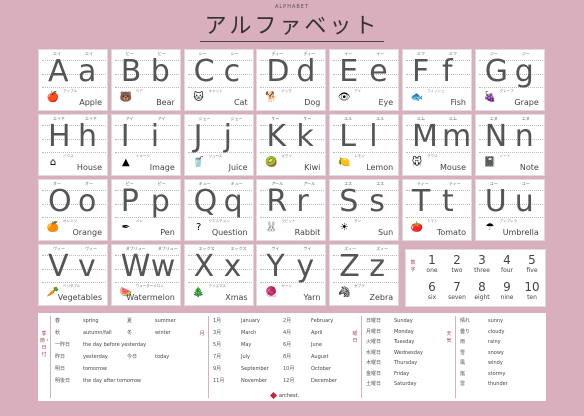  Describe the element at coordinates (135, 266) in the screenshot. I see `uppercase-letter: W` at that location.